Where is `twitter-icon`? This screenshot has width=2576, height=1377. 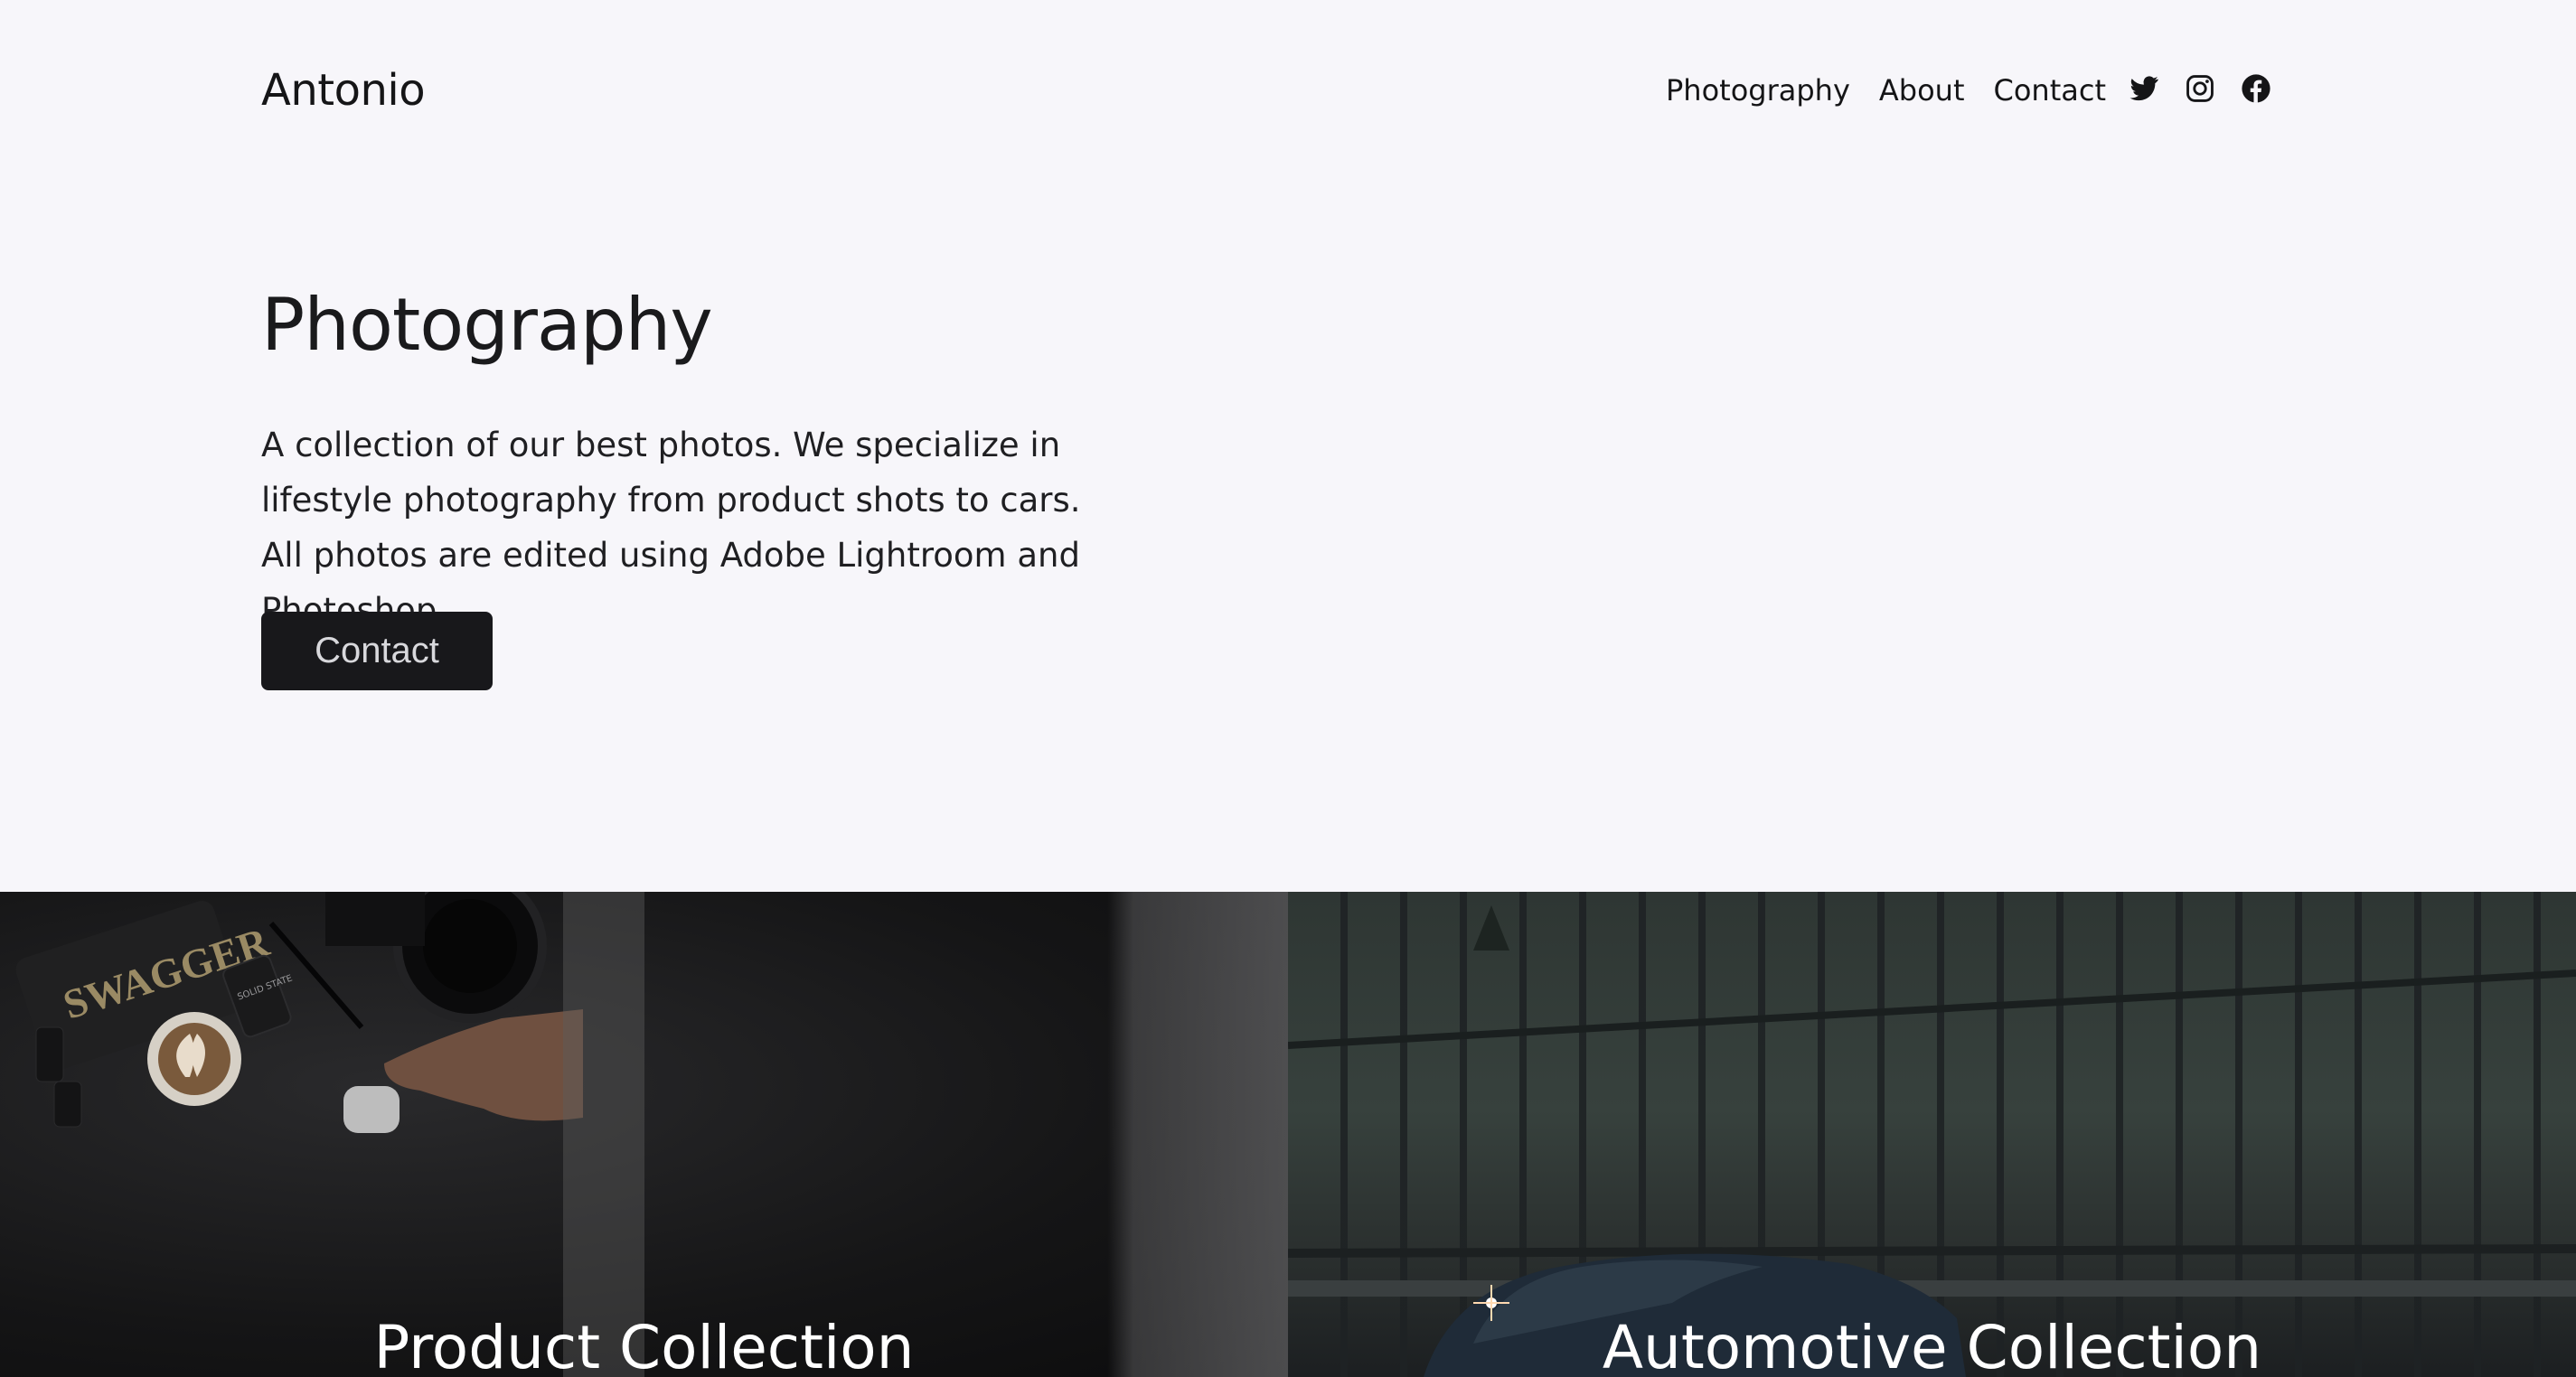 twitter-icon is located at coordinates (2144, 88).